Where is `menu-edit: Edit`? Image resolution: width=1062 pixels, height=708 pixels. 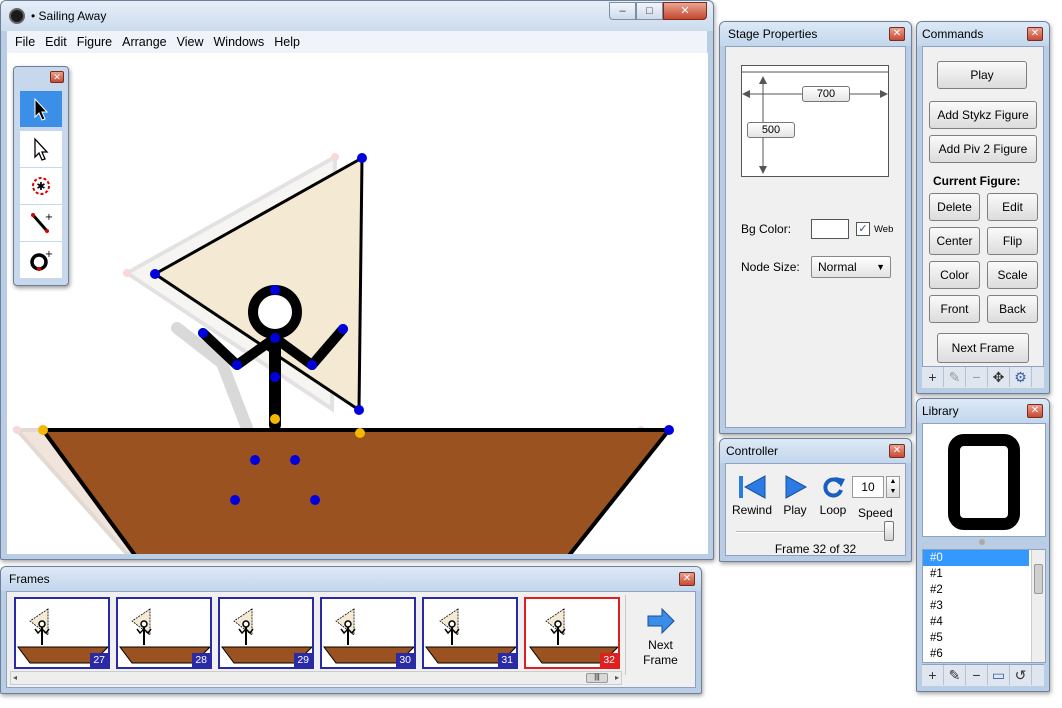 menu-edit: Edit is located at coordinates (56, 42).